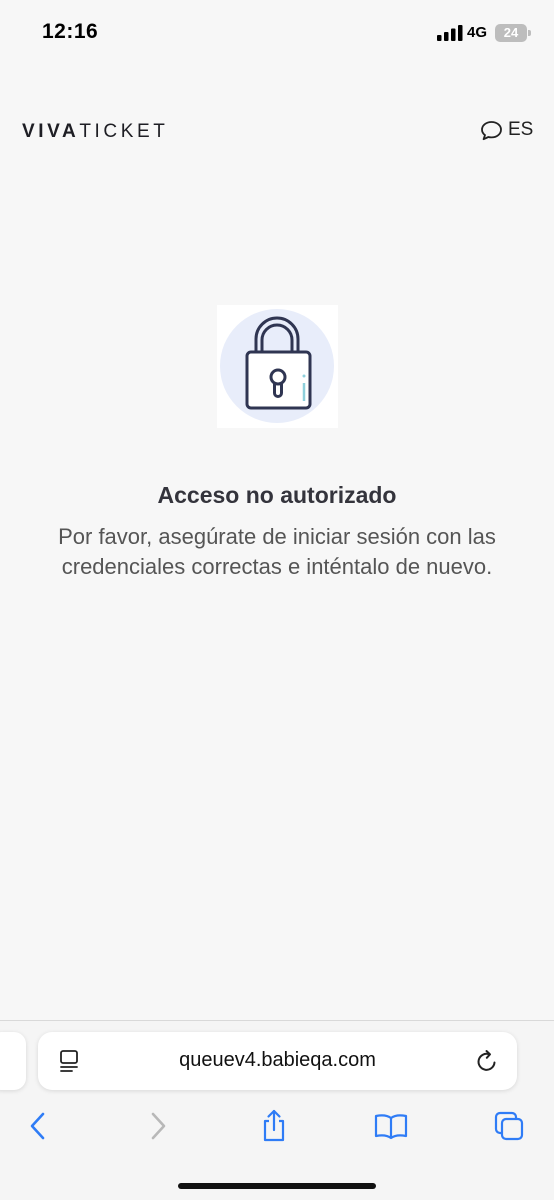  Describe the element at coordinates (277, 33) in the screenshot. I see `status-bar: 12:16 4G 24` at that location.